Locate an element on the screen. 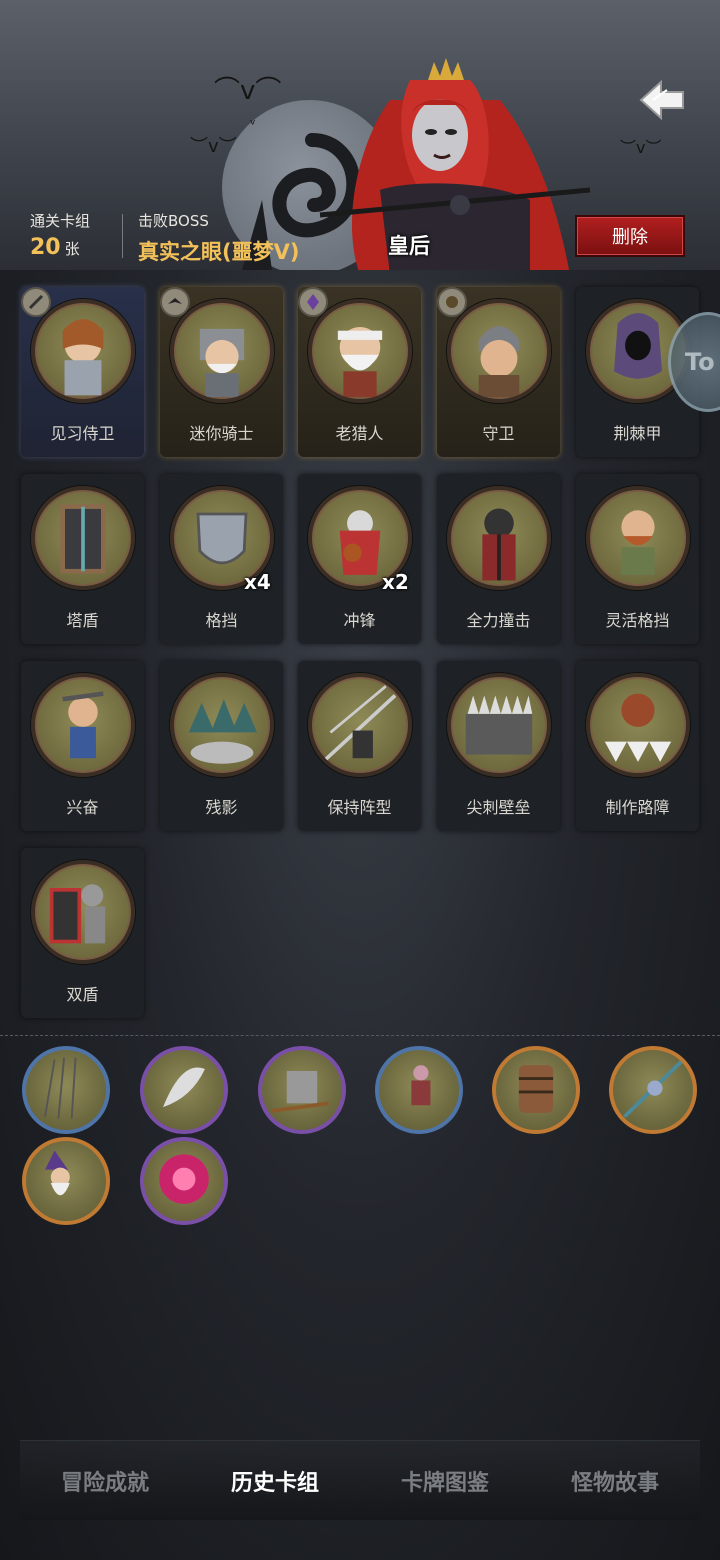 Image resolution: width=720 pixels, height=1560 pixels. card-name: 冲锋 is located at coordinates (359, 620).